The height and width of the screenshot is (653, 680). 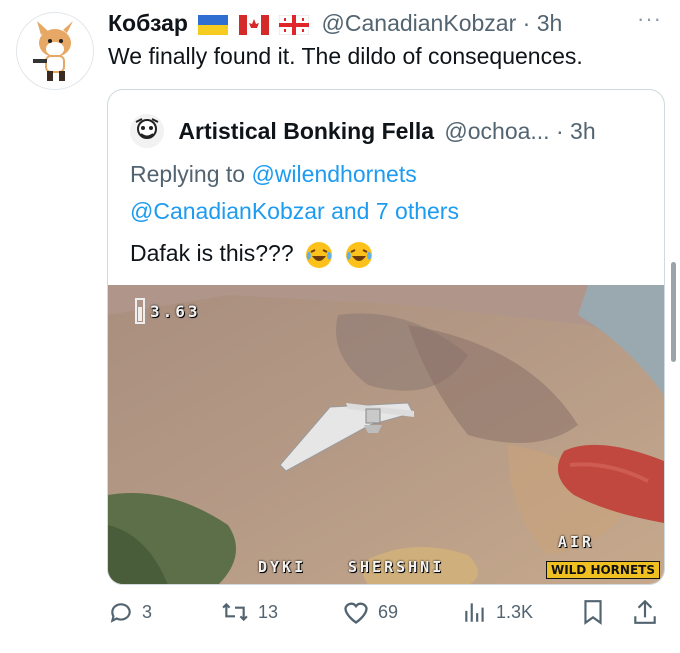 I want to click on author-handle: @CanadianKobzar, so click(x=419, y=23).